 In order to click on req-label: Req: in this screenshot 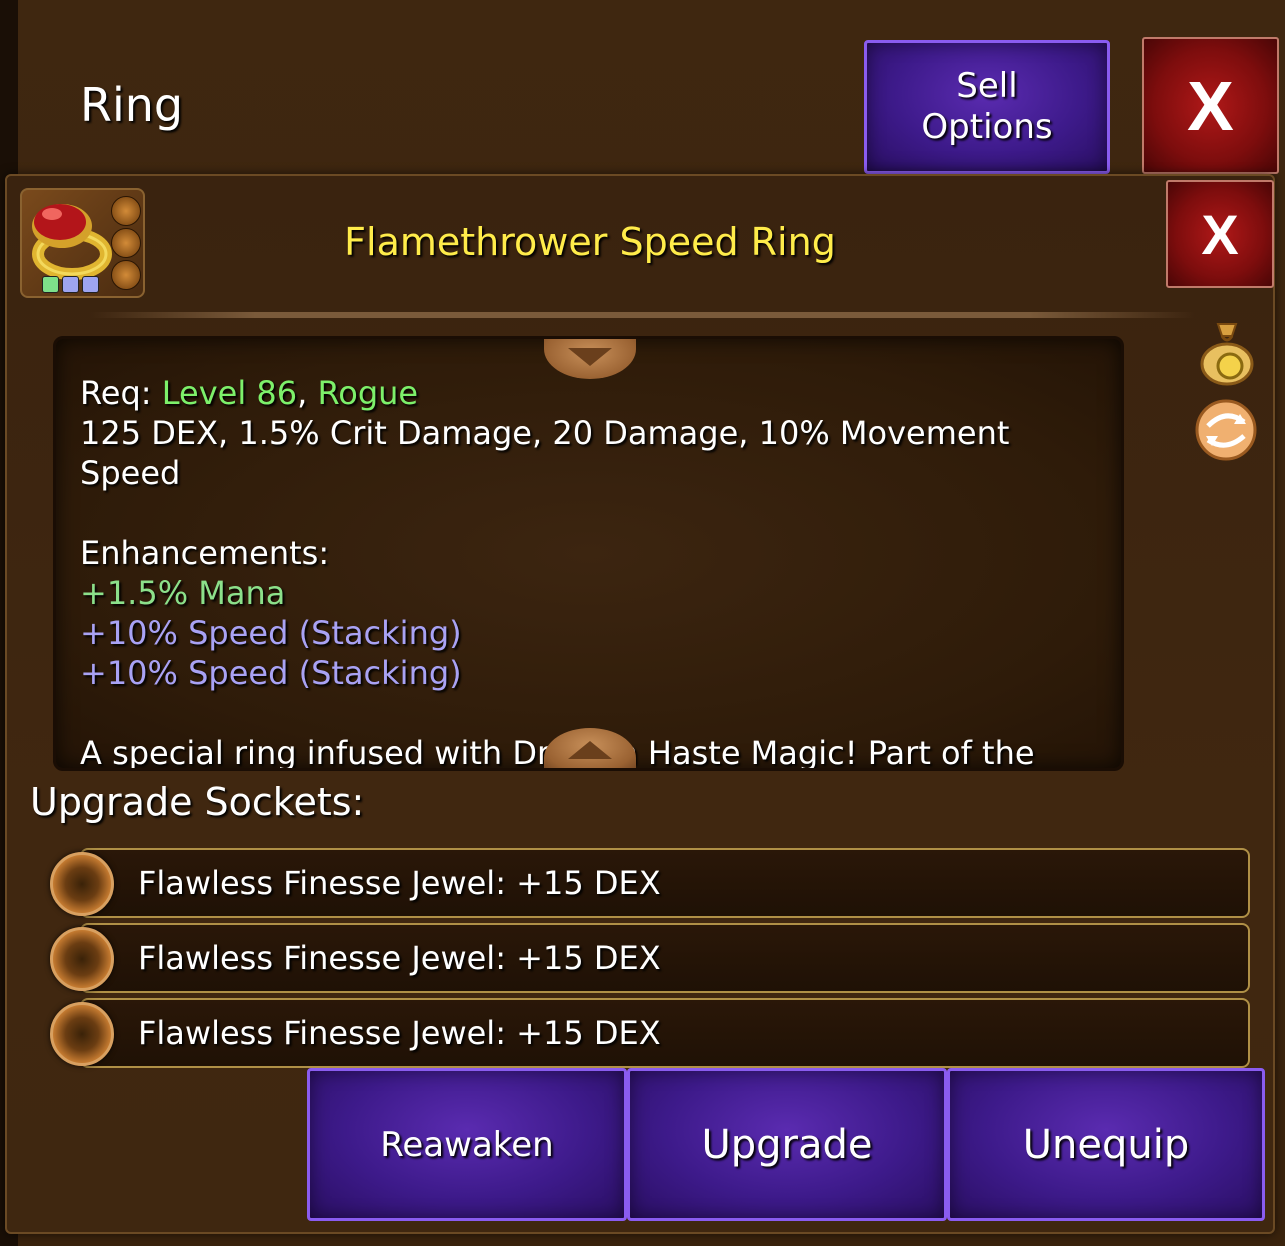, I will do `click(116, 393)`.